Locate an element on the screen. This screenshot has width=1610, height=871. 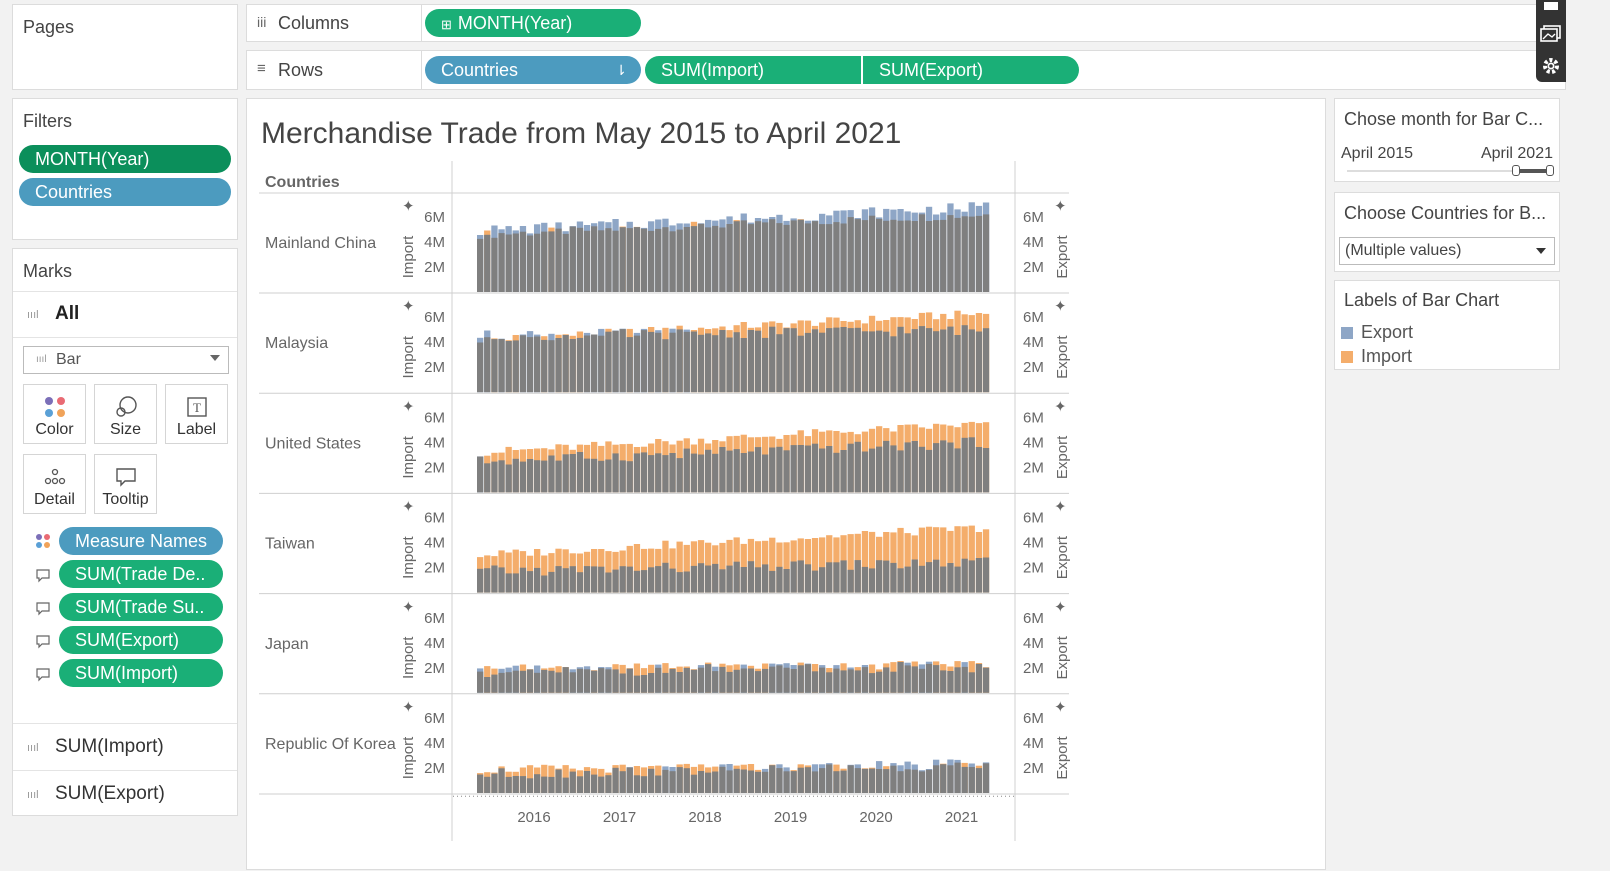
text-label-icon: T is located at coordinates (196, 407).